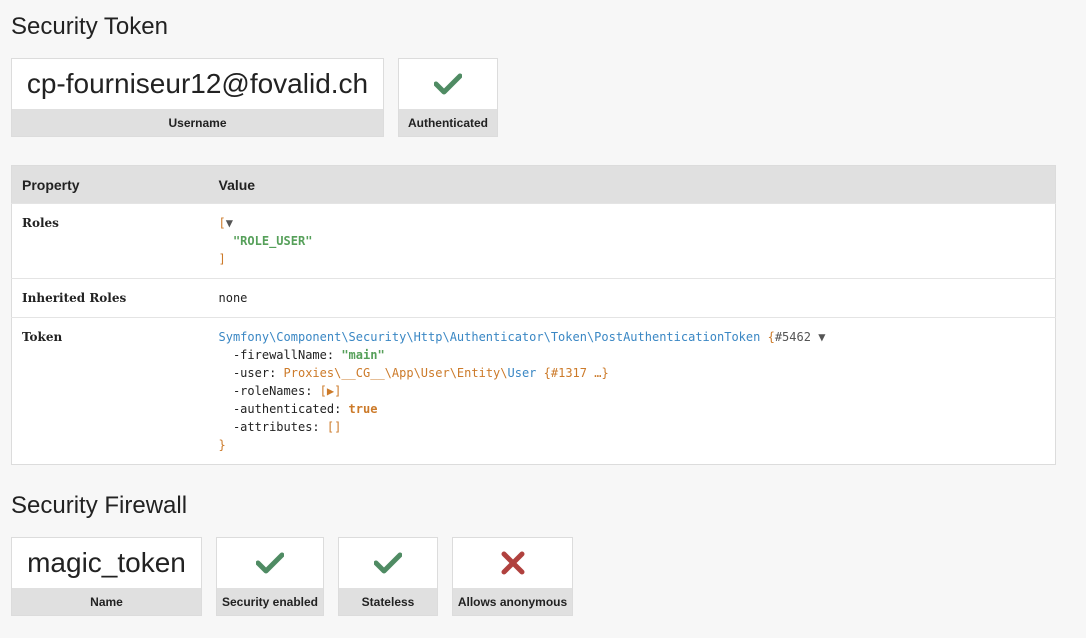 This screenshot has width=1086, height=638. Describe the element at coordinates (576, 373) in the screenshot. I see `toggle-user: {#1317 …}` at that location.